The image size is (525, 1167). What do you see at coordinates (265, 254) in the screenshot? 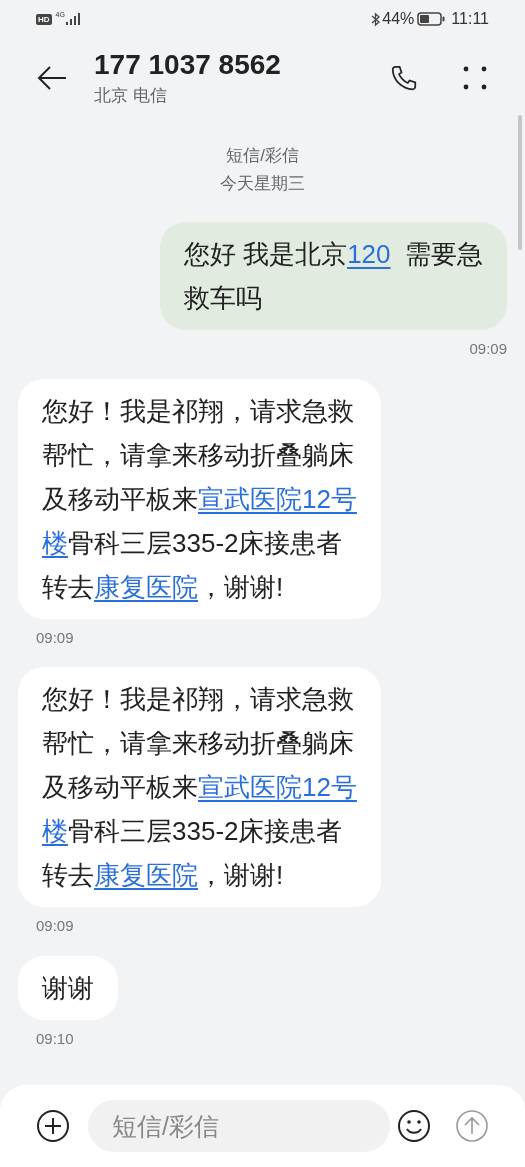
I see `message-text: 您好 我是北京` at bounding box center [265, 254].